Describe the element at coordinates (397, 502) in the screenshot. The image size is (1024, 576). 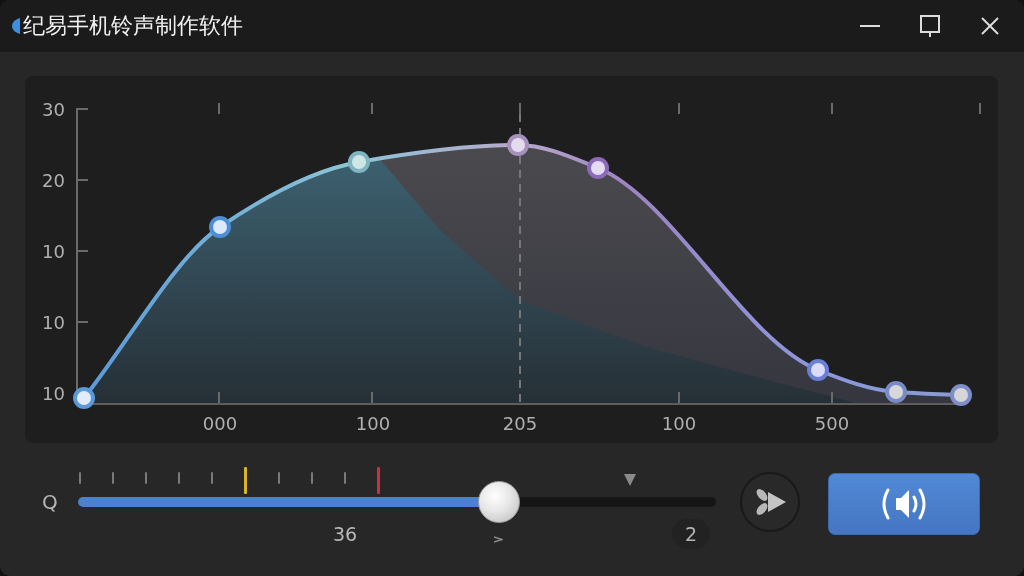
I see `slider-track` at that location.